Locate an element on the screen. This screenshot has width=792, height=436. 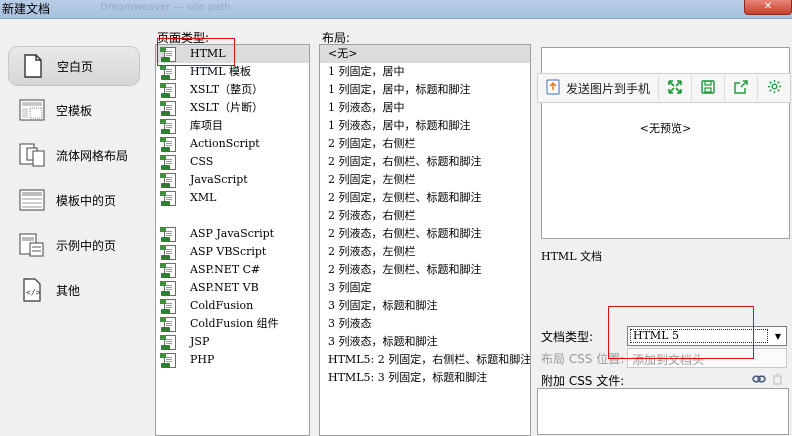
background-path: Dreamweaver — site path is located at coordinates (165, 7).